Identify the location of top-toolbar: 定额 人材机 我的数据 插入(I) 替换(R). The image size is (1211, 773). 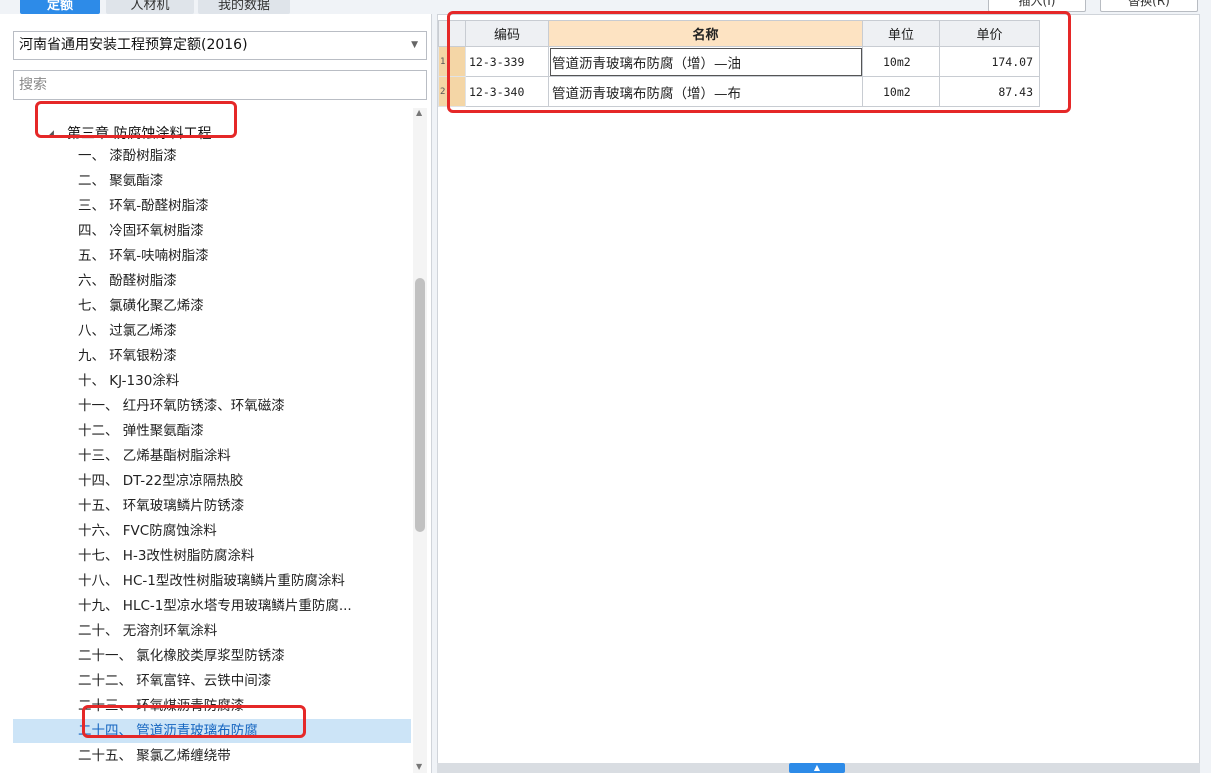
(605, 7).